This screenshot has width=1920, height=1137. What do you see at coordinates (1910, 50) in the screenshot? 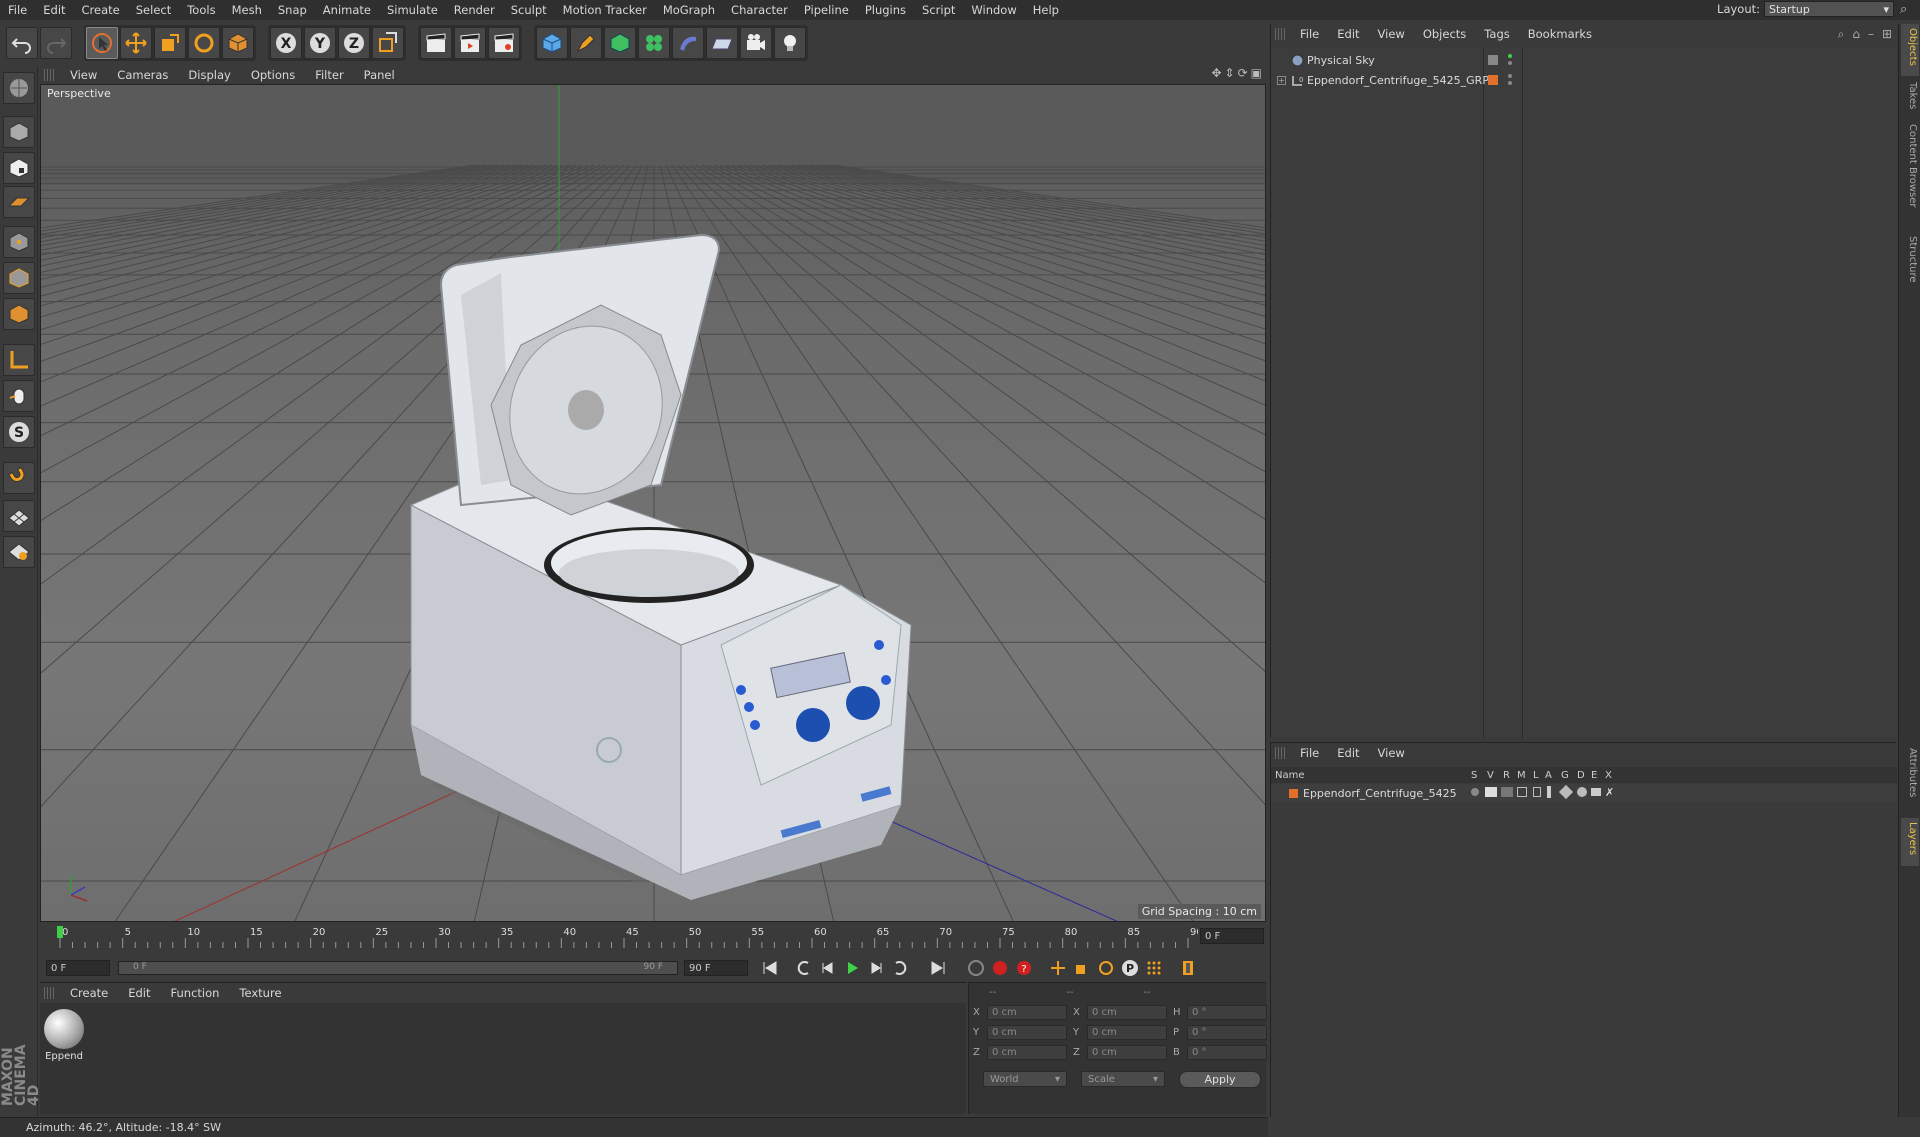
I see `tab-objects: Objects` at bounding box center [1910, 50].